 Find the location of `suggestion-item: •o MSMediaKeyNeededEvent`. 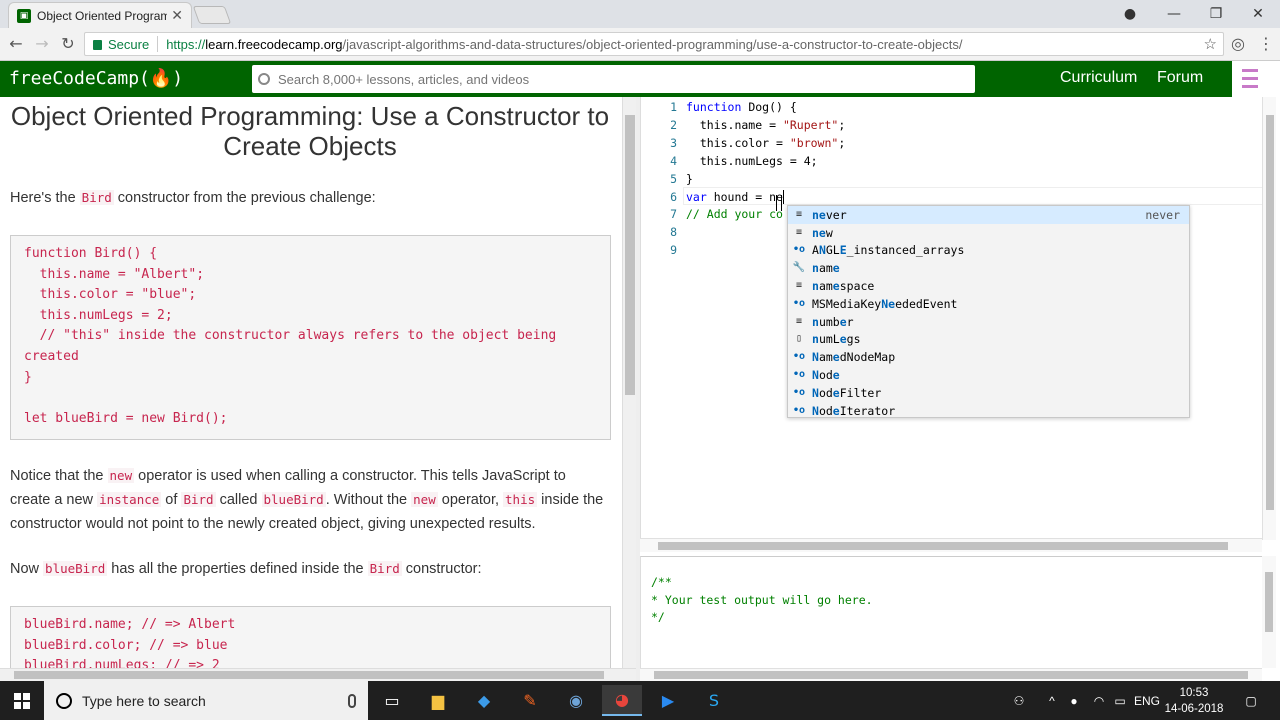

suggestion-item: •o MSMediaKeyNeededEvent is located at coordinates (988, 304).